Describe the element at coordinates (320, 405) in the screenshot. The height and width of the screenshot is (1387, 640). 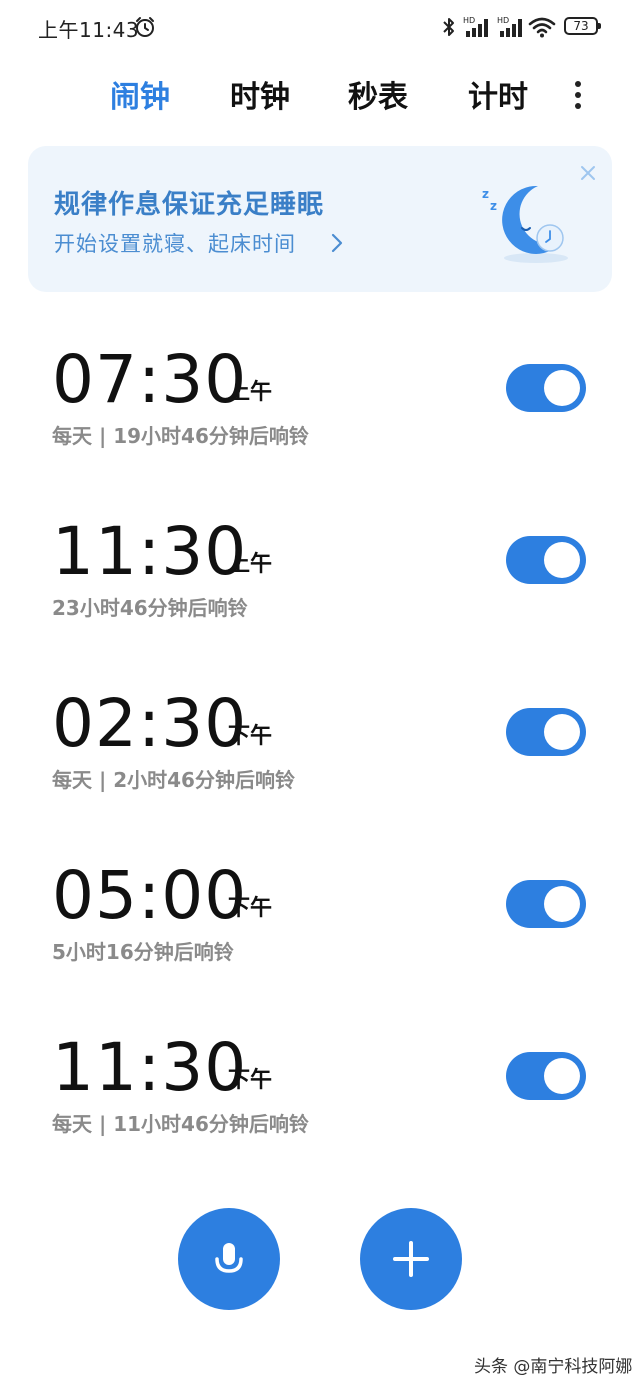
I see `alarm-item: 07:30 上午 每天 | 19小时46分钟后响铃` at that location.